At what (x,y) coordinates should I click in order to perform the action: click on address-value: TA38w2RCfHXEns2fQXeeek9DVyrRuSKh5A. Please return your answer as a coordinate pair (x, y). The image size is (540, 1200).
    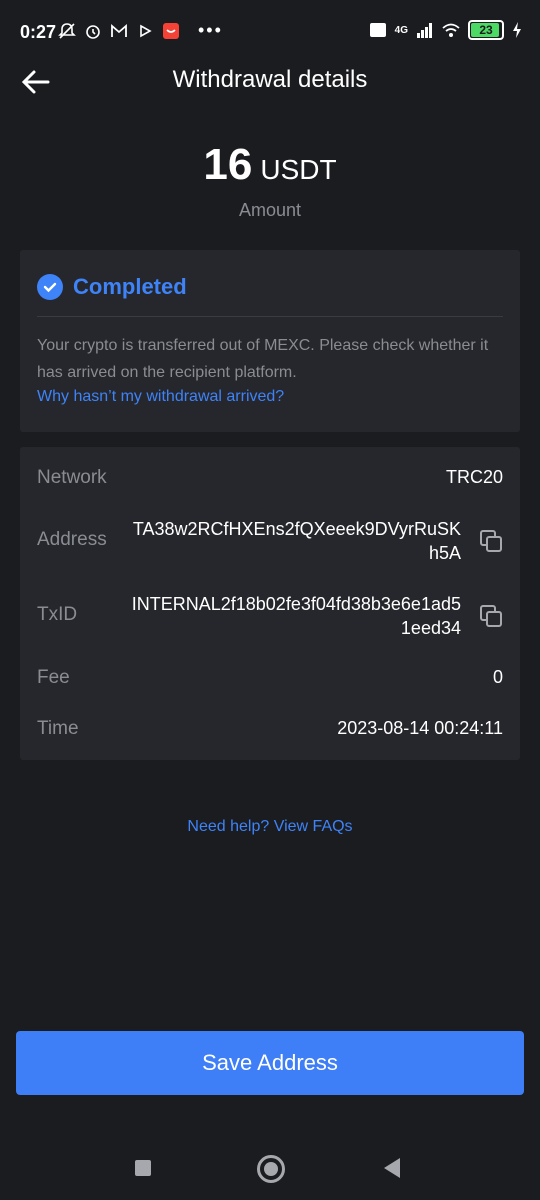
    Looking at the image, I should click on (296, 541).